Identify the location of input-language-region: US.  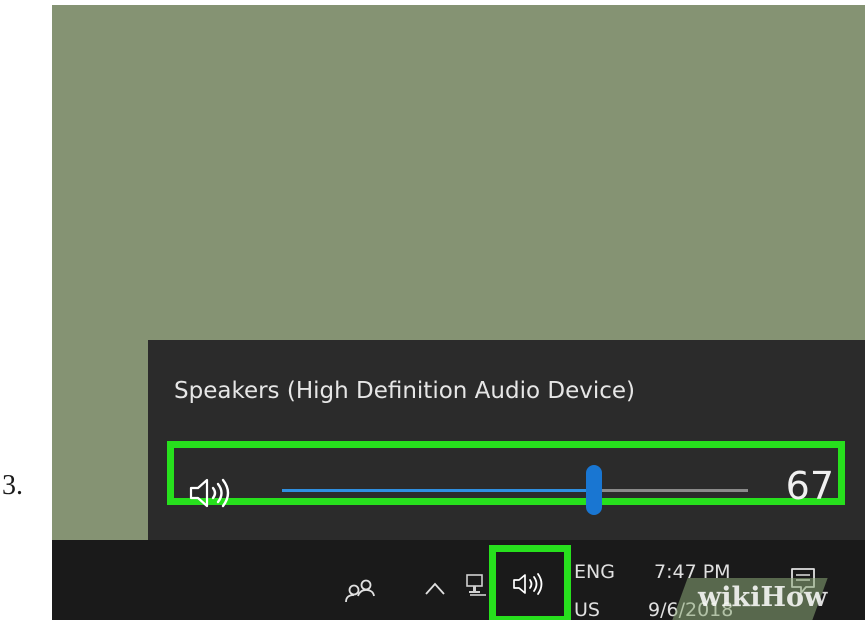
(587, 609).